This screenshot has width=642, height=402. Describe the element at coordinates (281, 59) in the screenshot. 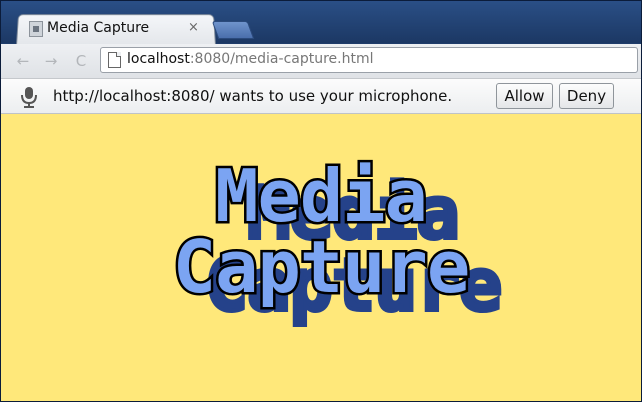

I see `url-path: :8080/media-capture.html` at that location.